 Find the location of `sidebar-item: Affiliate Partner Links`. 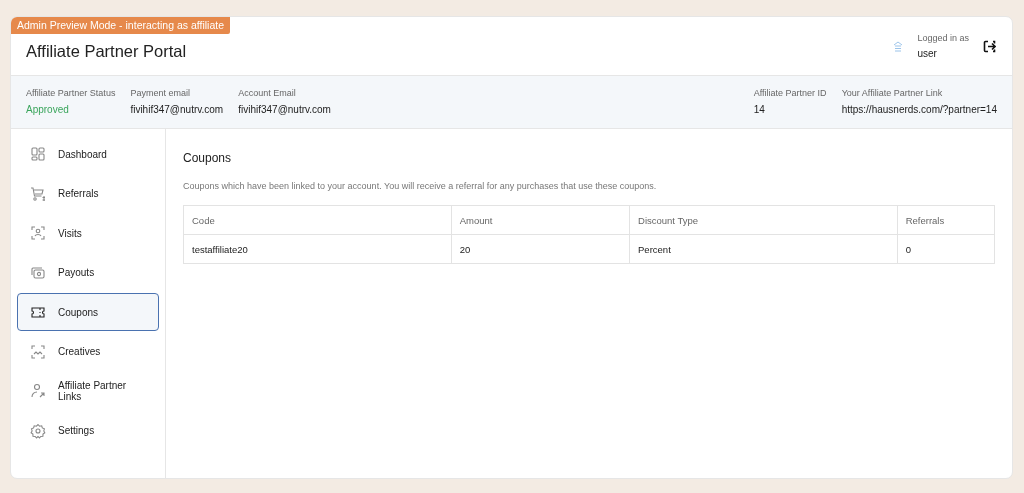

sidebar-item: Affiliate Partner Links is located at coordinates (88, 391).